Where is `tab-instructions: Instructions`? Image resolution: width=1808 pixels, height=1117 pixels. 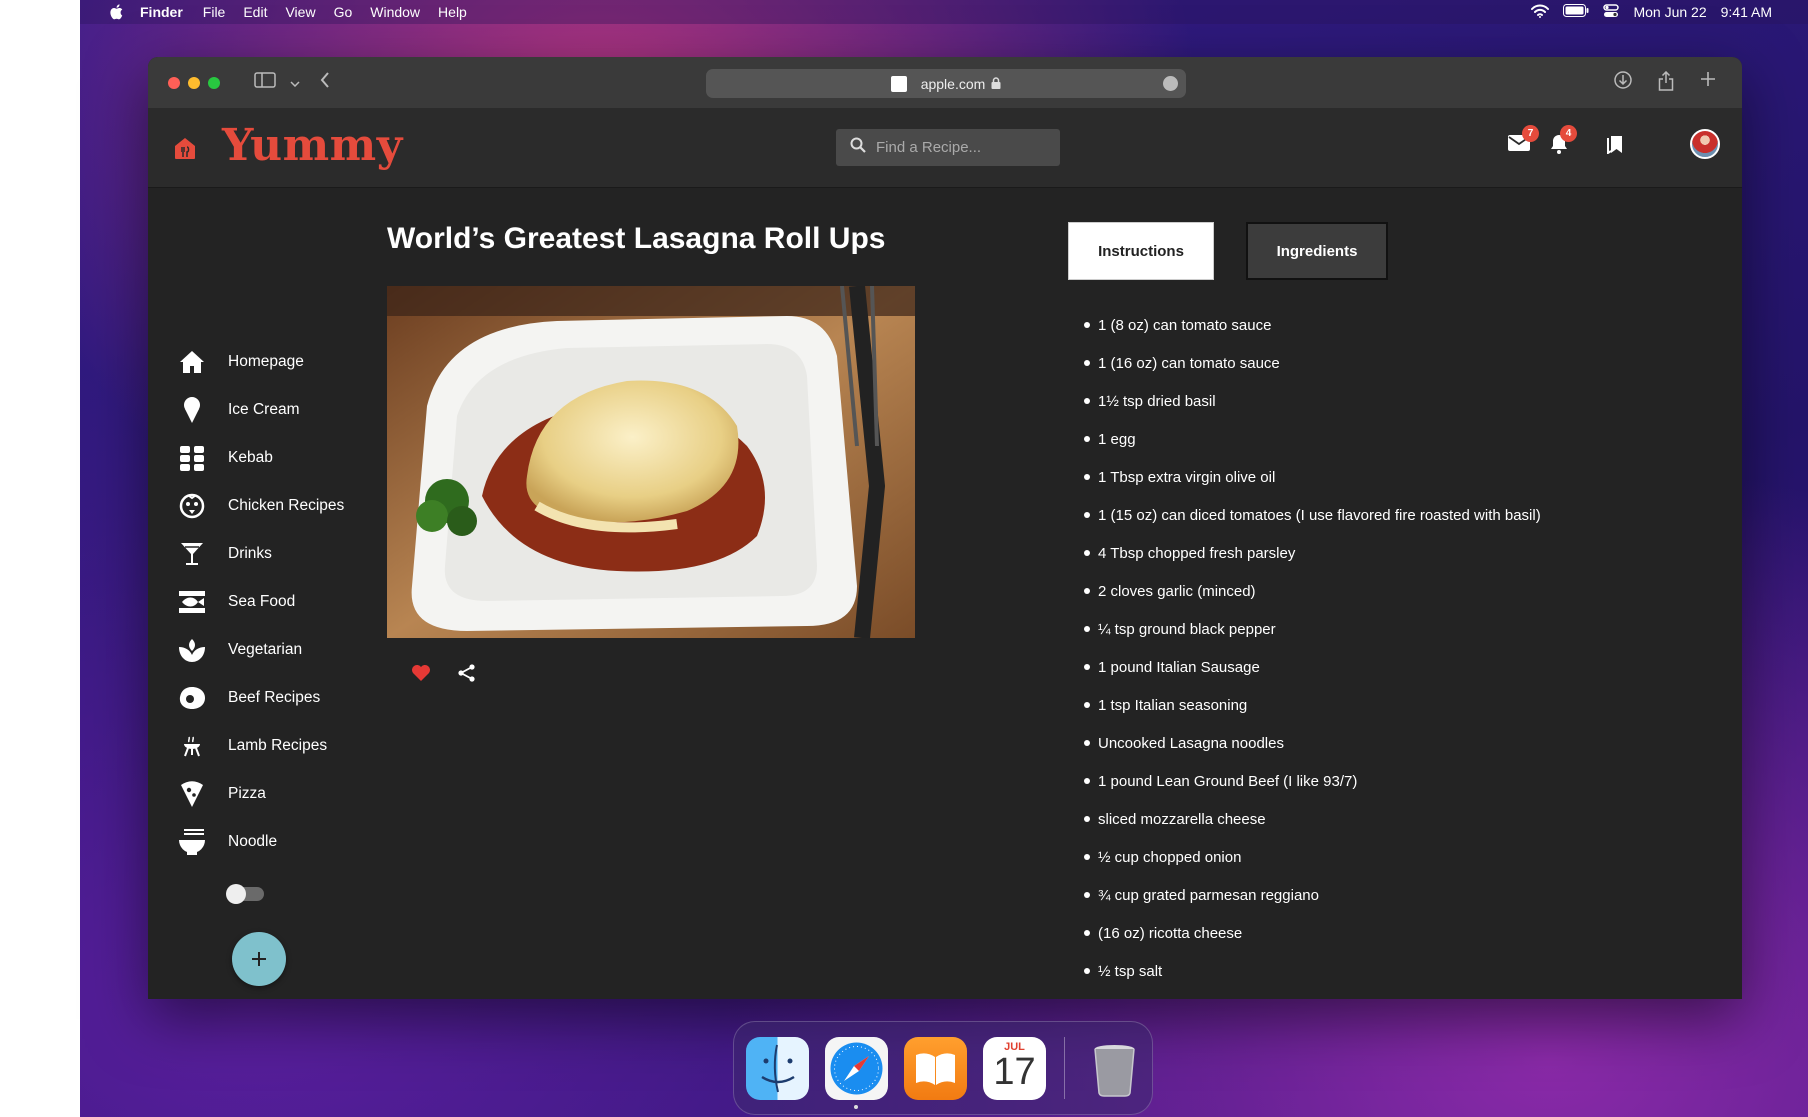
tab-instructions: Instructions is located at coordinates (1141, 251).